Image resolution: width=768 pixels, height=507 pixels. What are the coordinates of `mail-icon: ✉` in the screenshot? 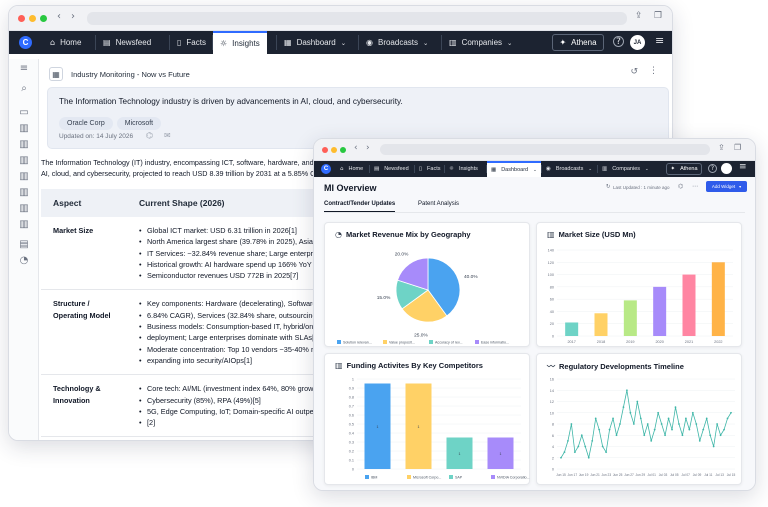 It's located at (167, 135).